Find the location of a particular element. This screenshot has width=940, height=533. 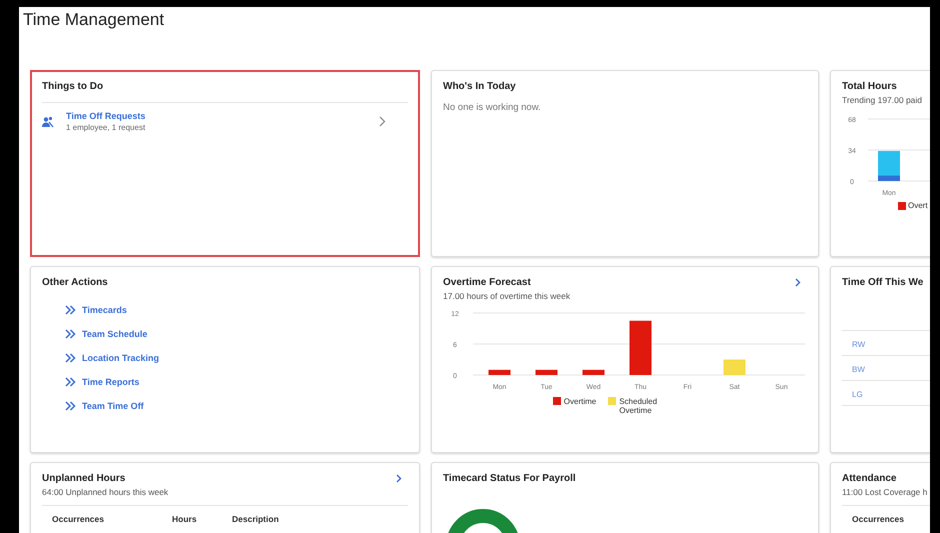

card-title: Attendance is located at coordinates (869, 478).